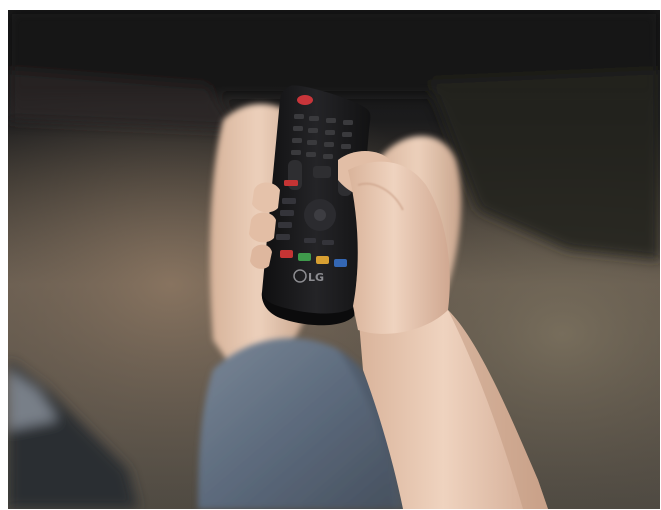 Image resolution: width=661 pixels, height=510 pixels. What do you see at coordinates (305, 100) in the screenshot?
I see `power-button` at bounding box center [305, 100].